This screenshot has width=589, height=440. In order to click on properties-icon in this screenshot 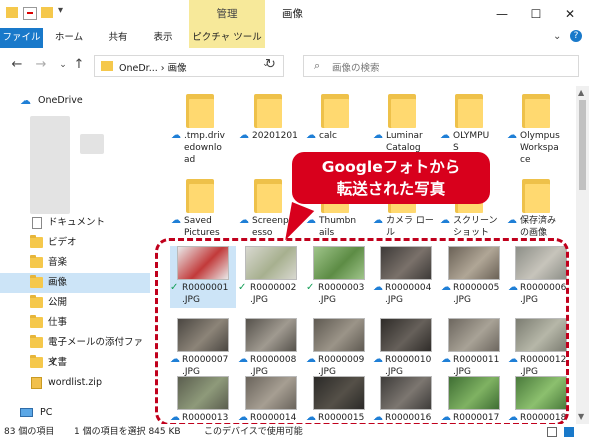, I will do `click(30, 13)`.